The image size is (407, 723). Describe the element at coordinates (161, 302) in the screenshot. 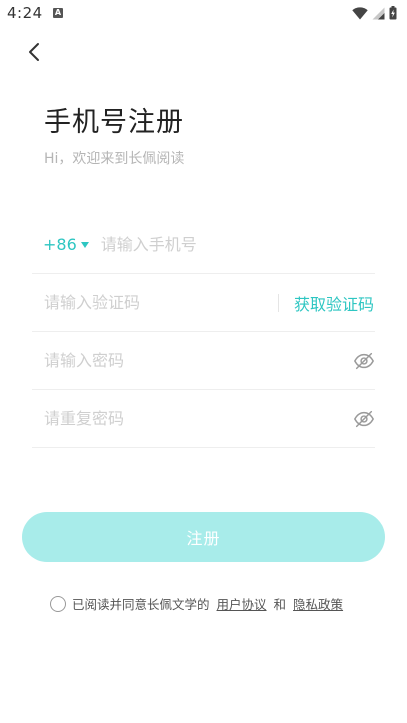

I see `verification-code-input` at that location.